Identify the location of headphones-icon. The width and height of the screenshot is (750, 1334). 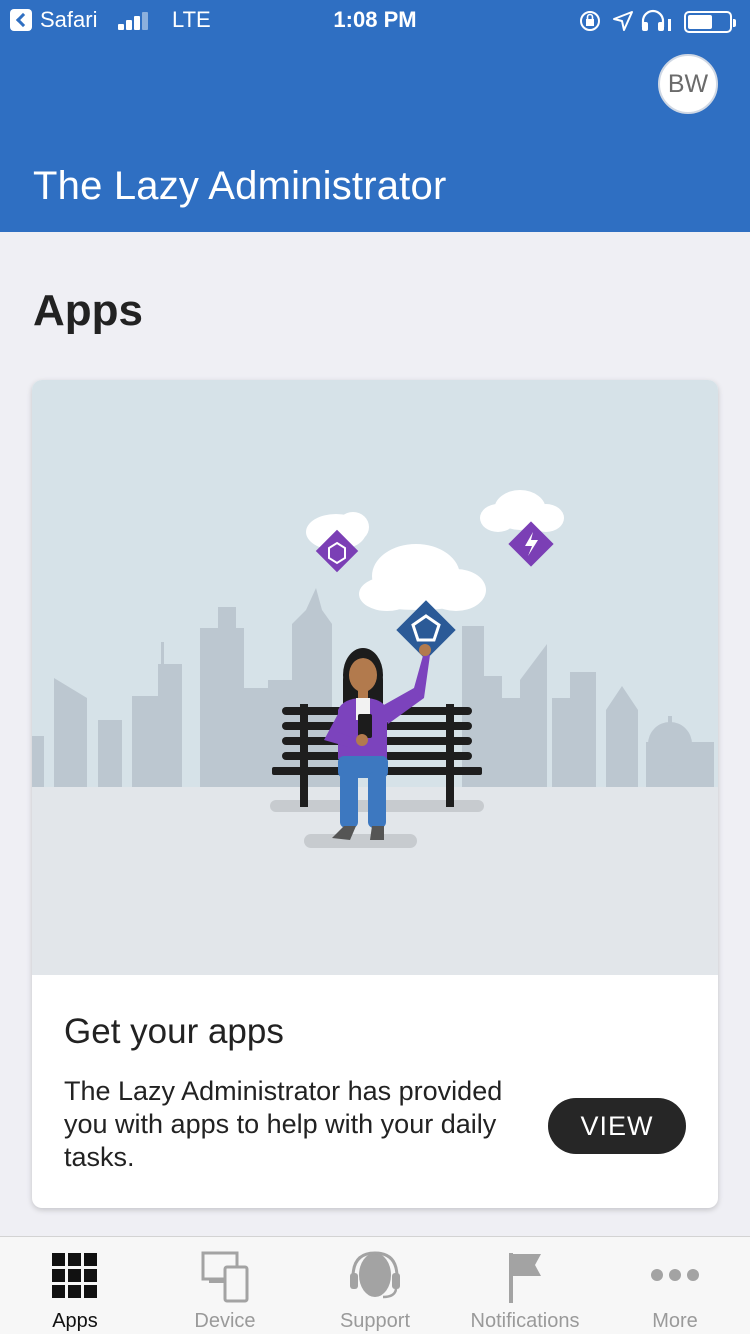
(656, 20).